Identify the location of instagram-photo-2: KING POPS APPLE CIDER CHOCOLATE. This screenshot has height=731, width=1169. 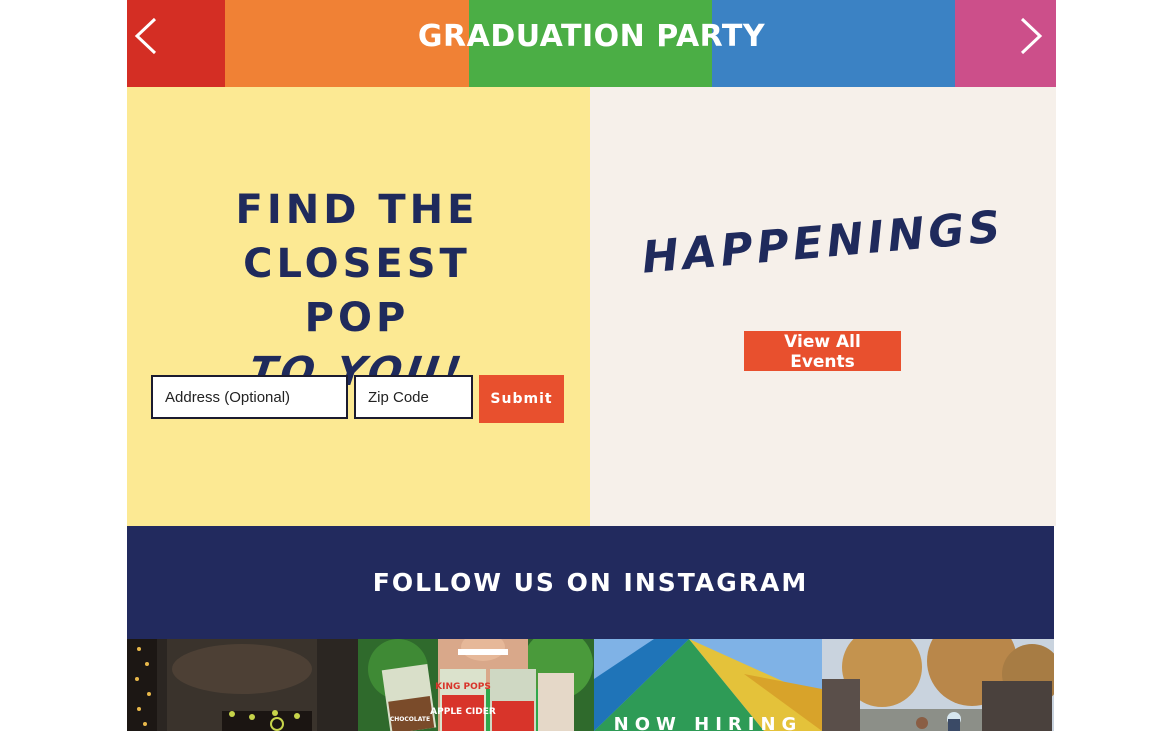
(476, 685).